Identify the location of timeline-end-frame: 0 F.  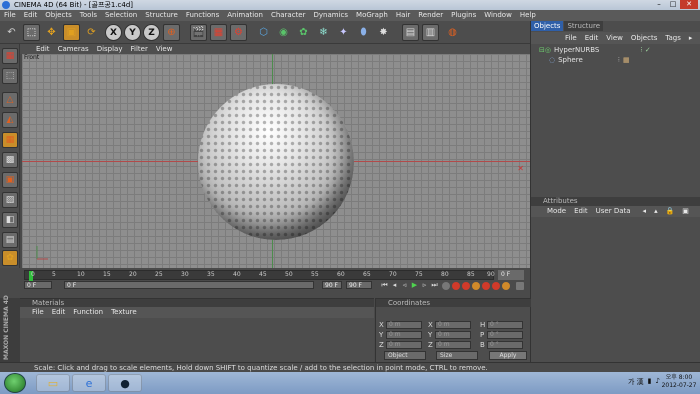
(511, 275).